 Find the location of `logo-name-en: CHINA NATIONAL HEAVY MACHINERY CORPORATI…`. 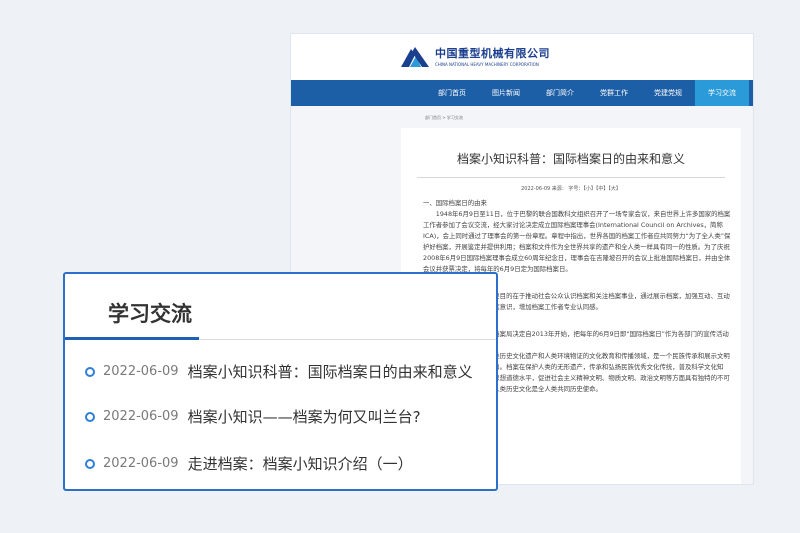

logo-name-en: CHINA NATIONAL HEAVY MACHINERY CORPORATI… is located at coordinates (487, 64).